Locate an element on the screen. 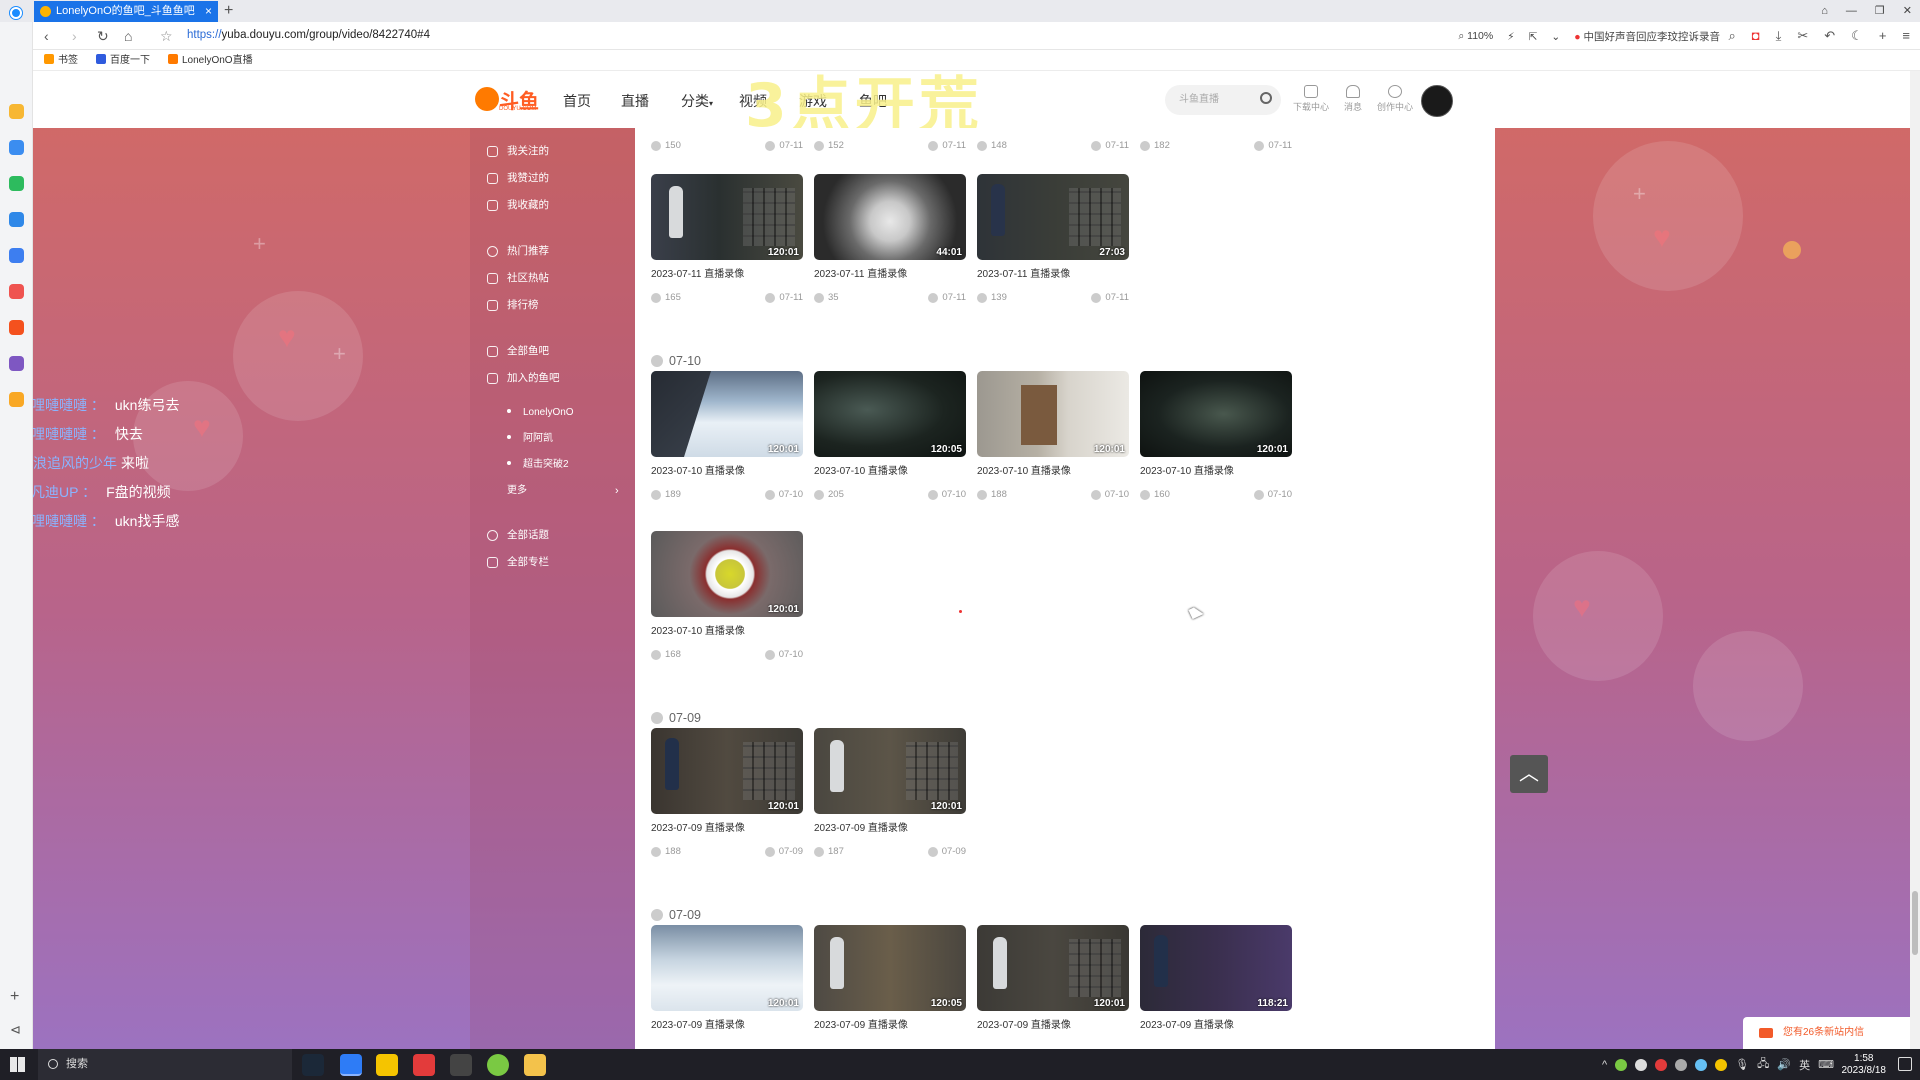  video-card: 44:01 2023-07-11 直播录像 35 07-11 is located at coordinates (890, 240).